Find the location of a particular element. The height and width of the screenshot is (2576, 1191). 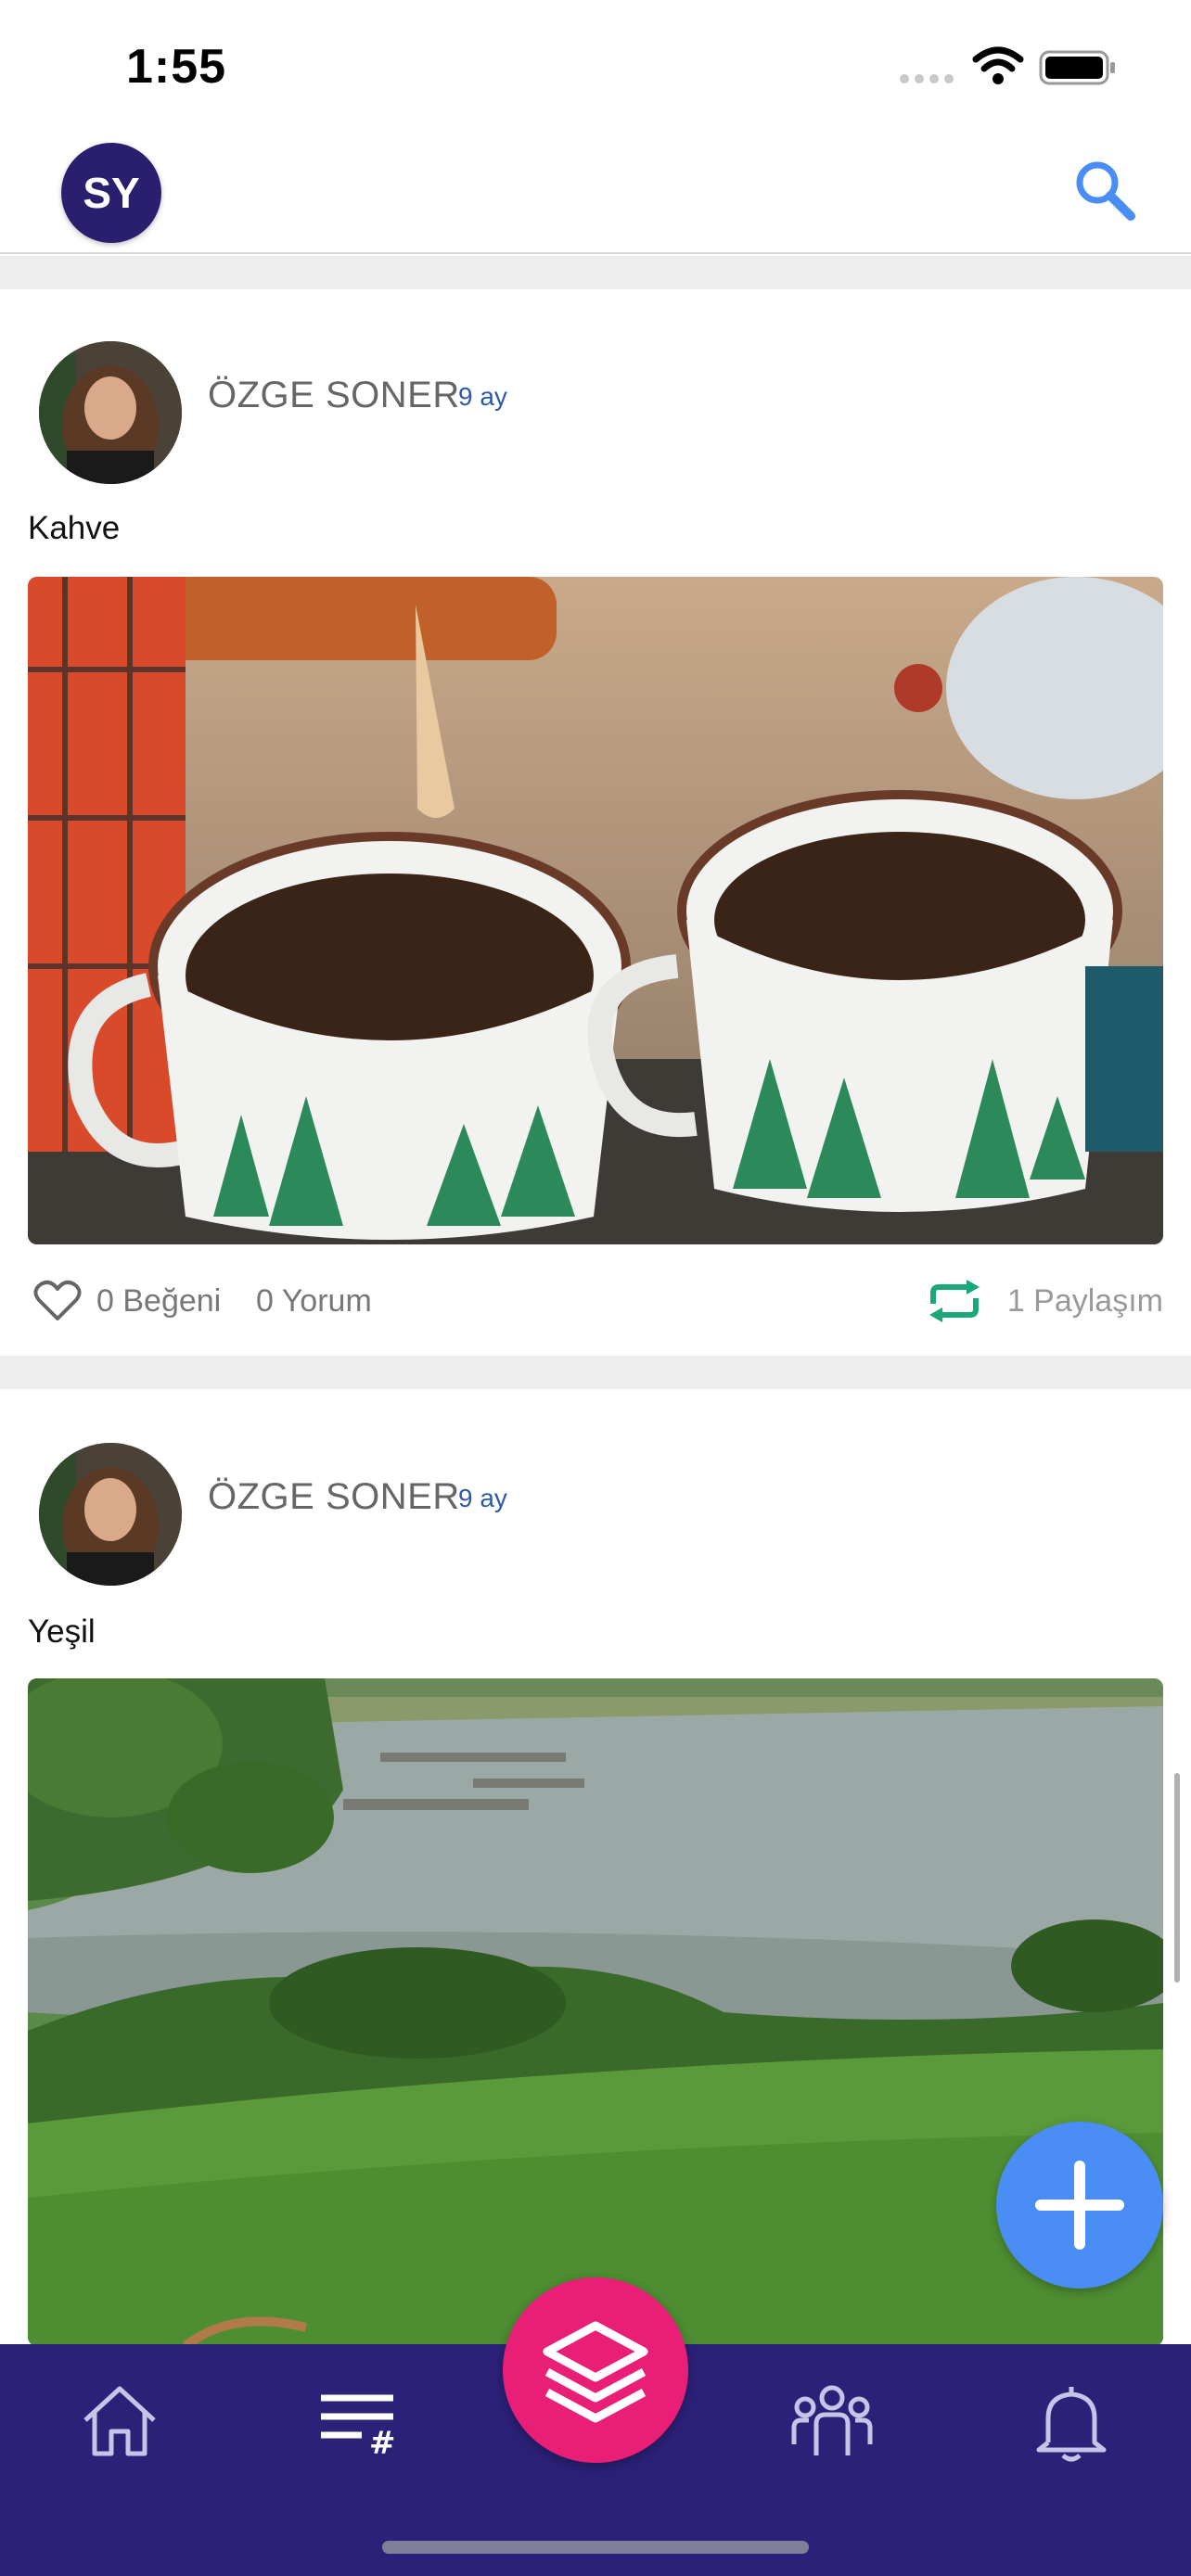

layers-button is located at coordinates (595, 2370).